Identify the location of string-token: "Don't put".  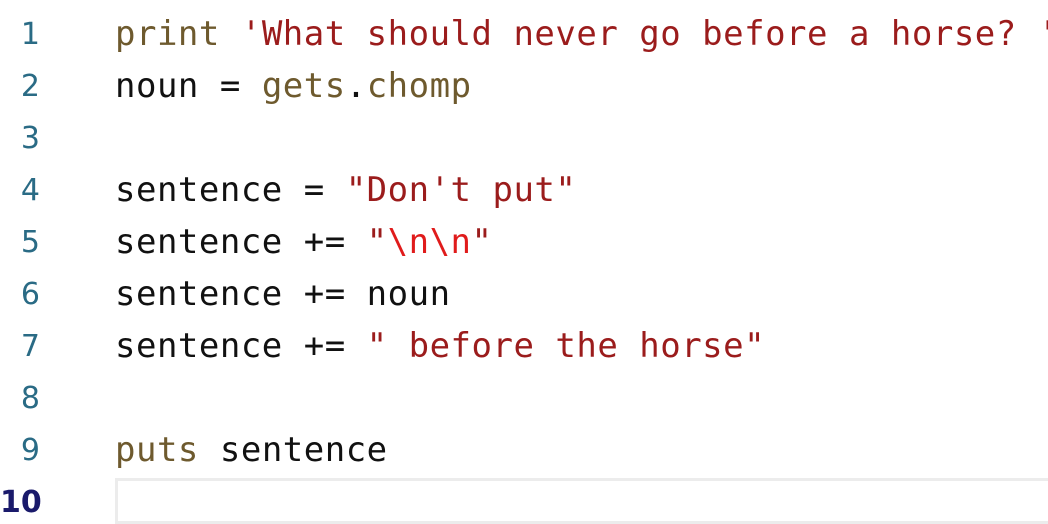
(461, 190).